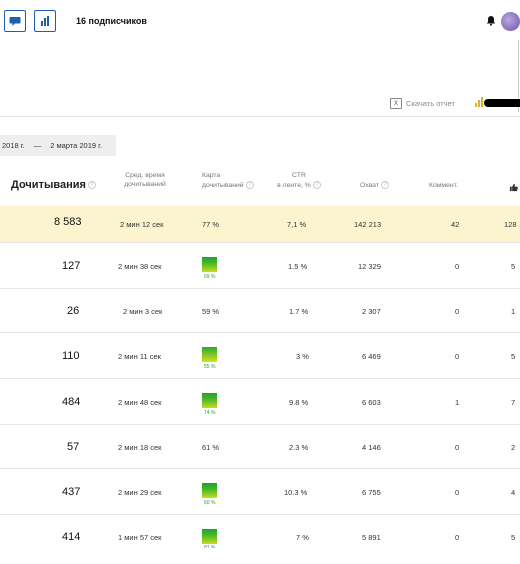 This screenshot has width=520, height=564. I want to click on avatar, so click(510, 21).